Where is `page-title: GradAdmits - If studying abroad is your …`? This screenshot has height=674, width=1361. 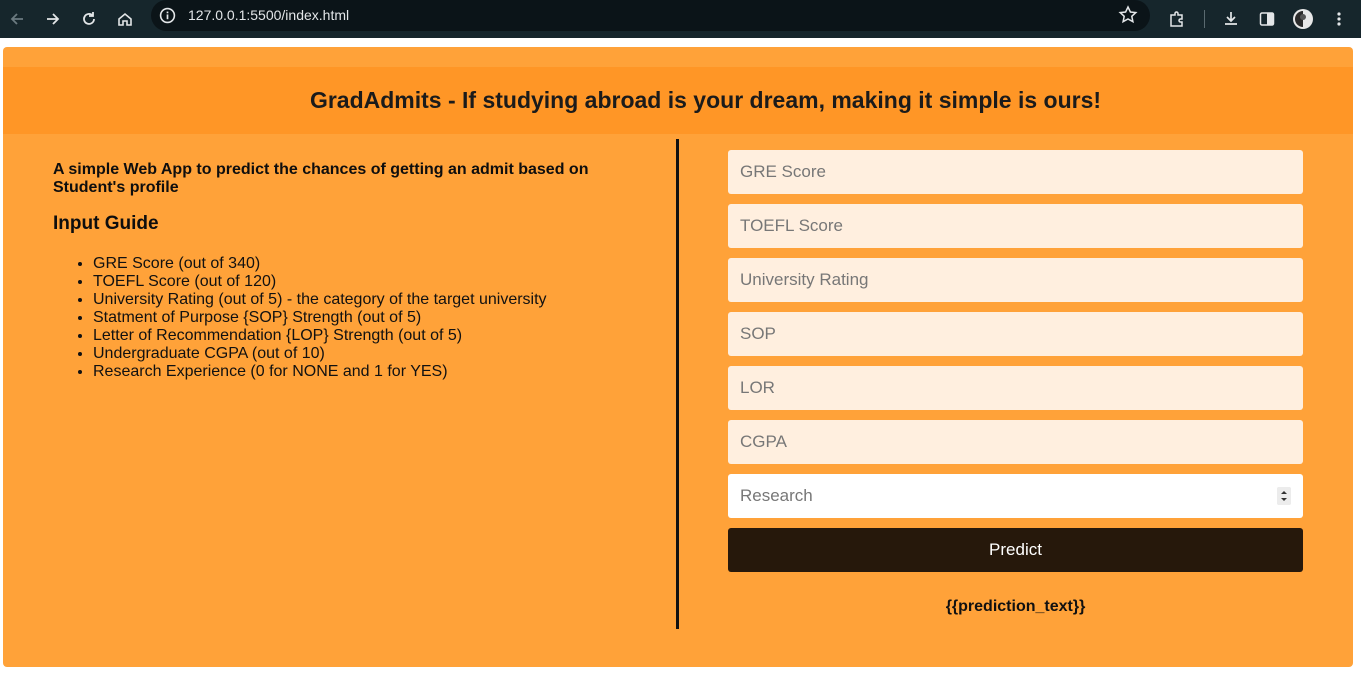 page-title: GradAdmits - If studying abroad is your … is located at coordinates (705, 100).